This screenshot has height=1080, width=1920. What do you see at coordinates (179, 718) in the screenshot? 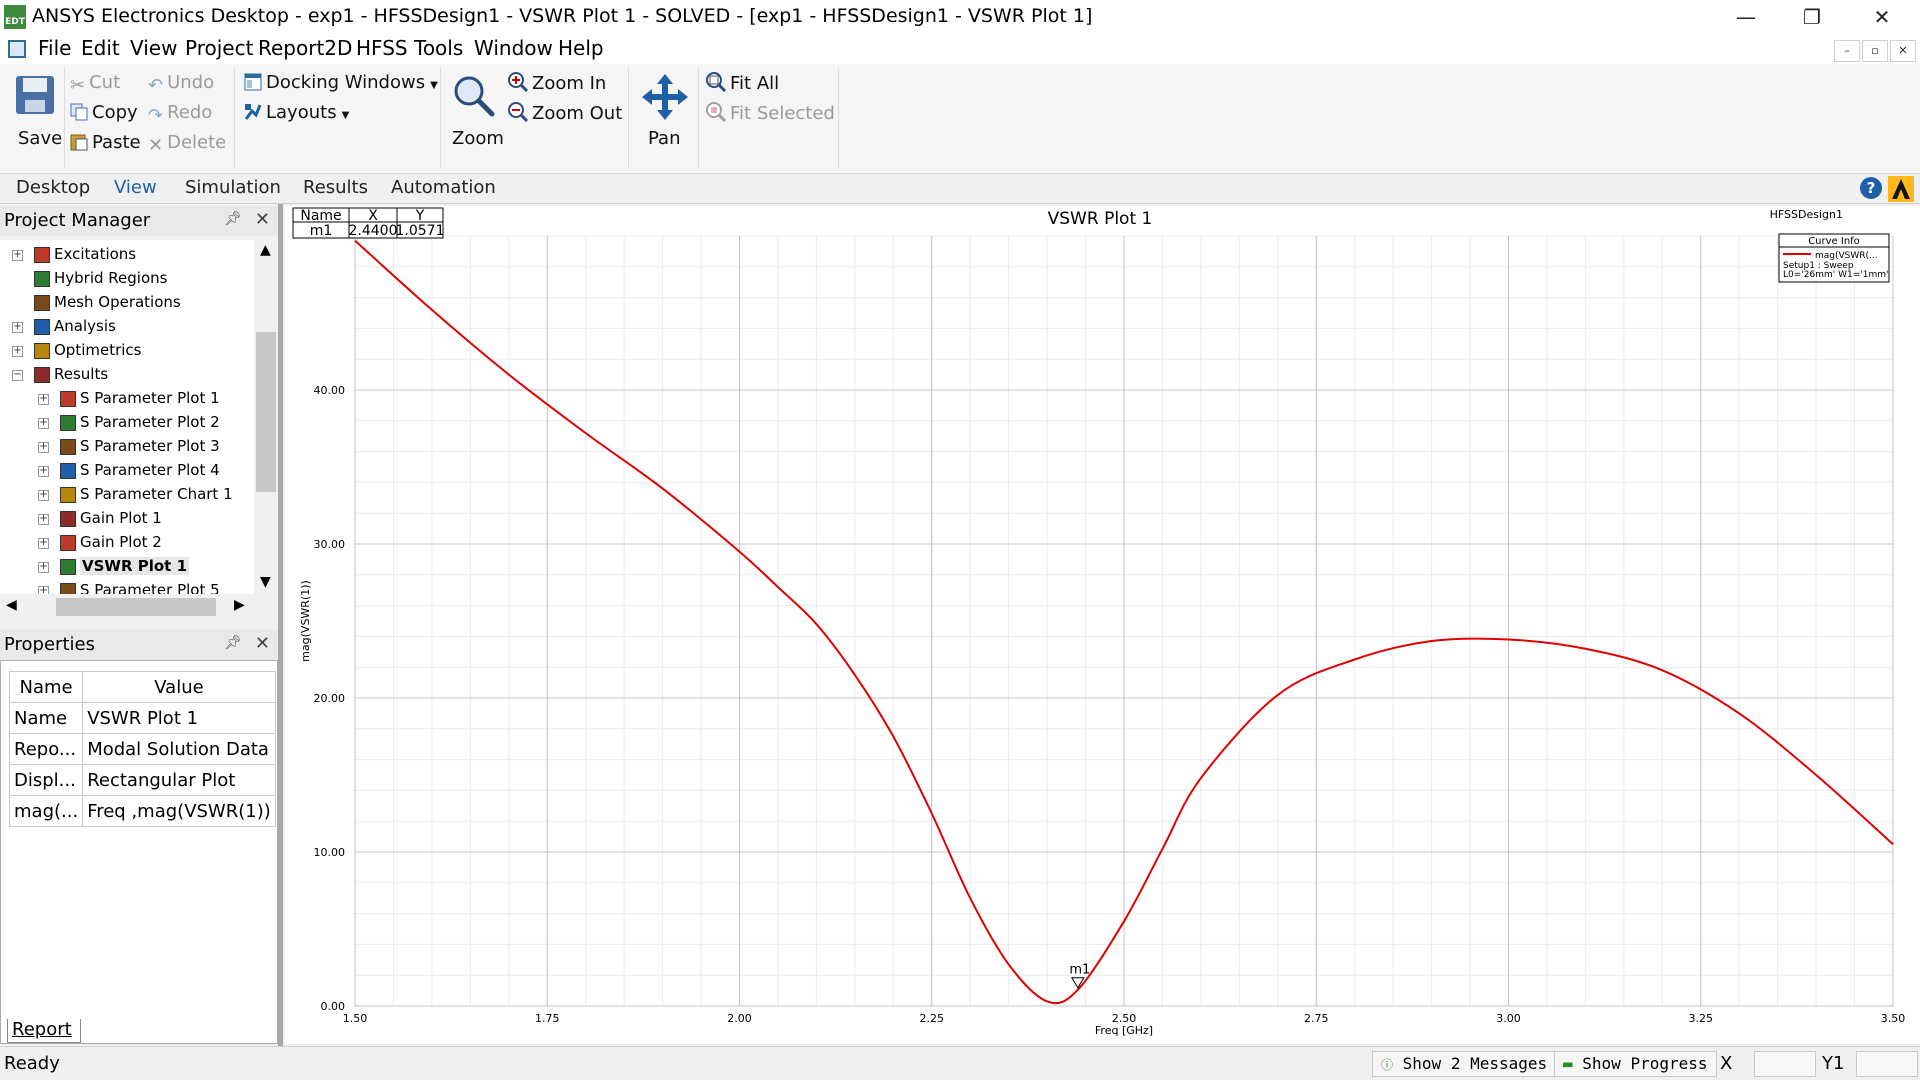
I see `property-value: VSWR Plot 1` at bounding box center [179, 718].